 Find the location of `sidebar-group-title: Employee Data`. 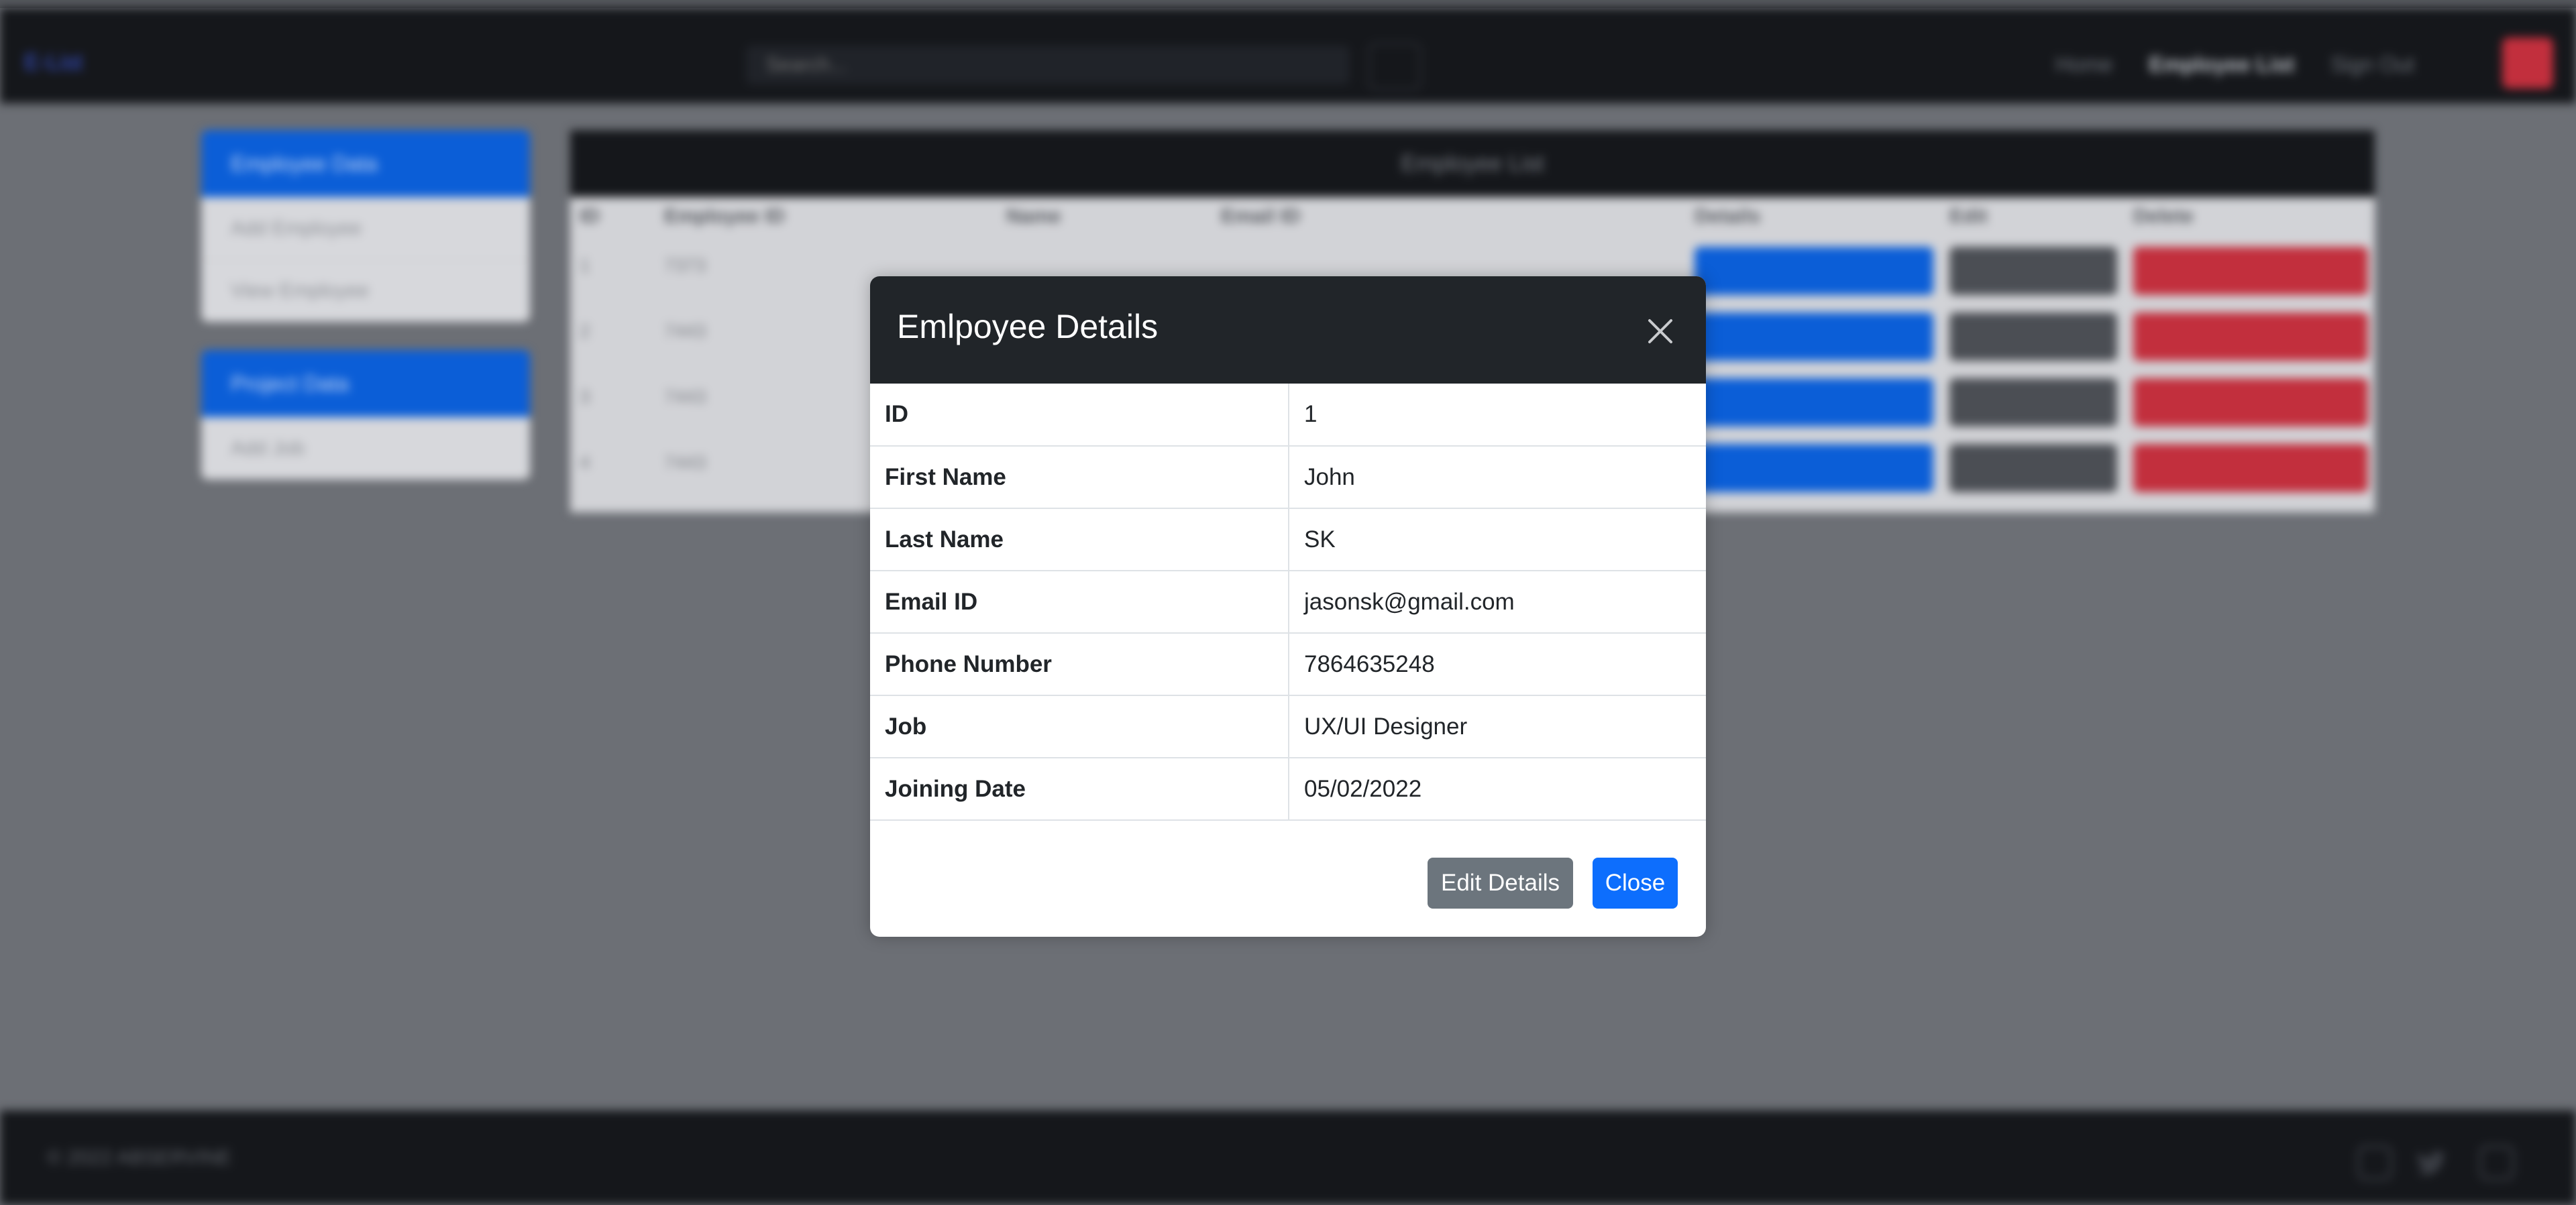

sidebar-group-title: Employee Data is located at coordinates (365, 163).